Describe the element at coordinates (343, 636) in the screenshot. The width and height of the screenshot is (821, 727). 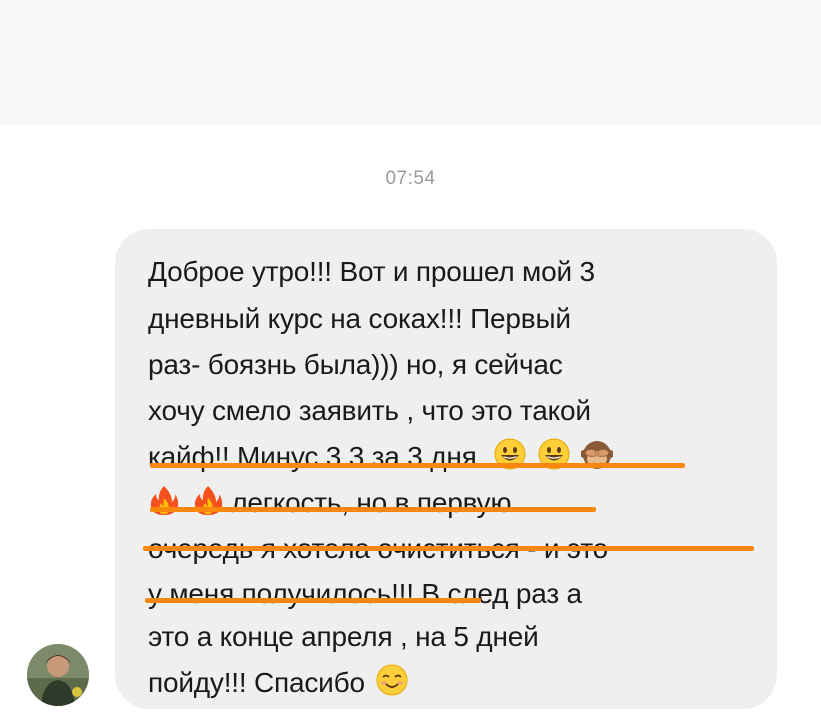
I see `message-line-9: это а конце апреля , на 5 дней` at that location.